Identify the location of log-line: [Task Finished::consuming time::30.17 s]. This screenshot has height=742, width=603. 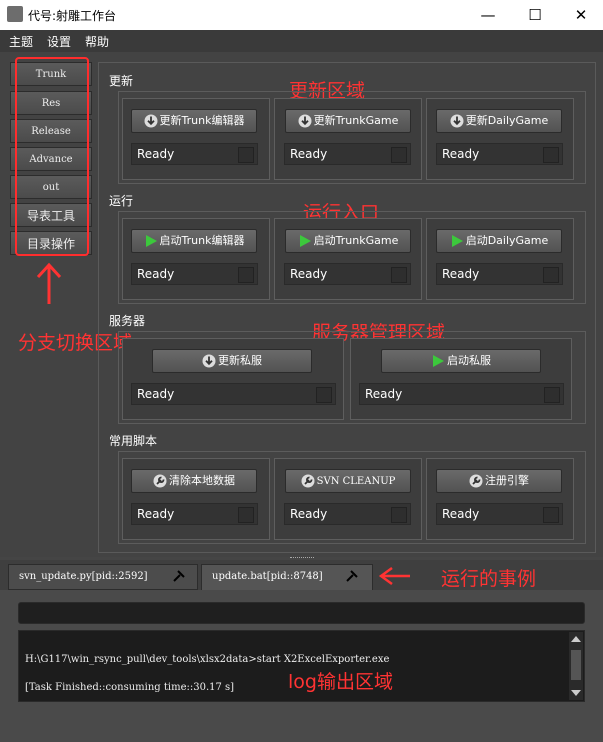
(130, 687).